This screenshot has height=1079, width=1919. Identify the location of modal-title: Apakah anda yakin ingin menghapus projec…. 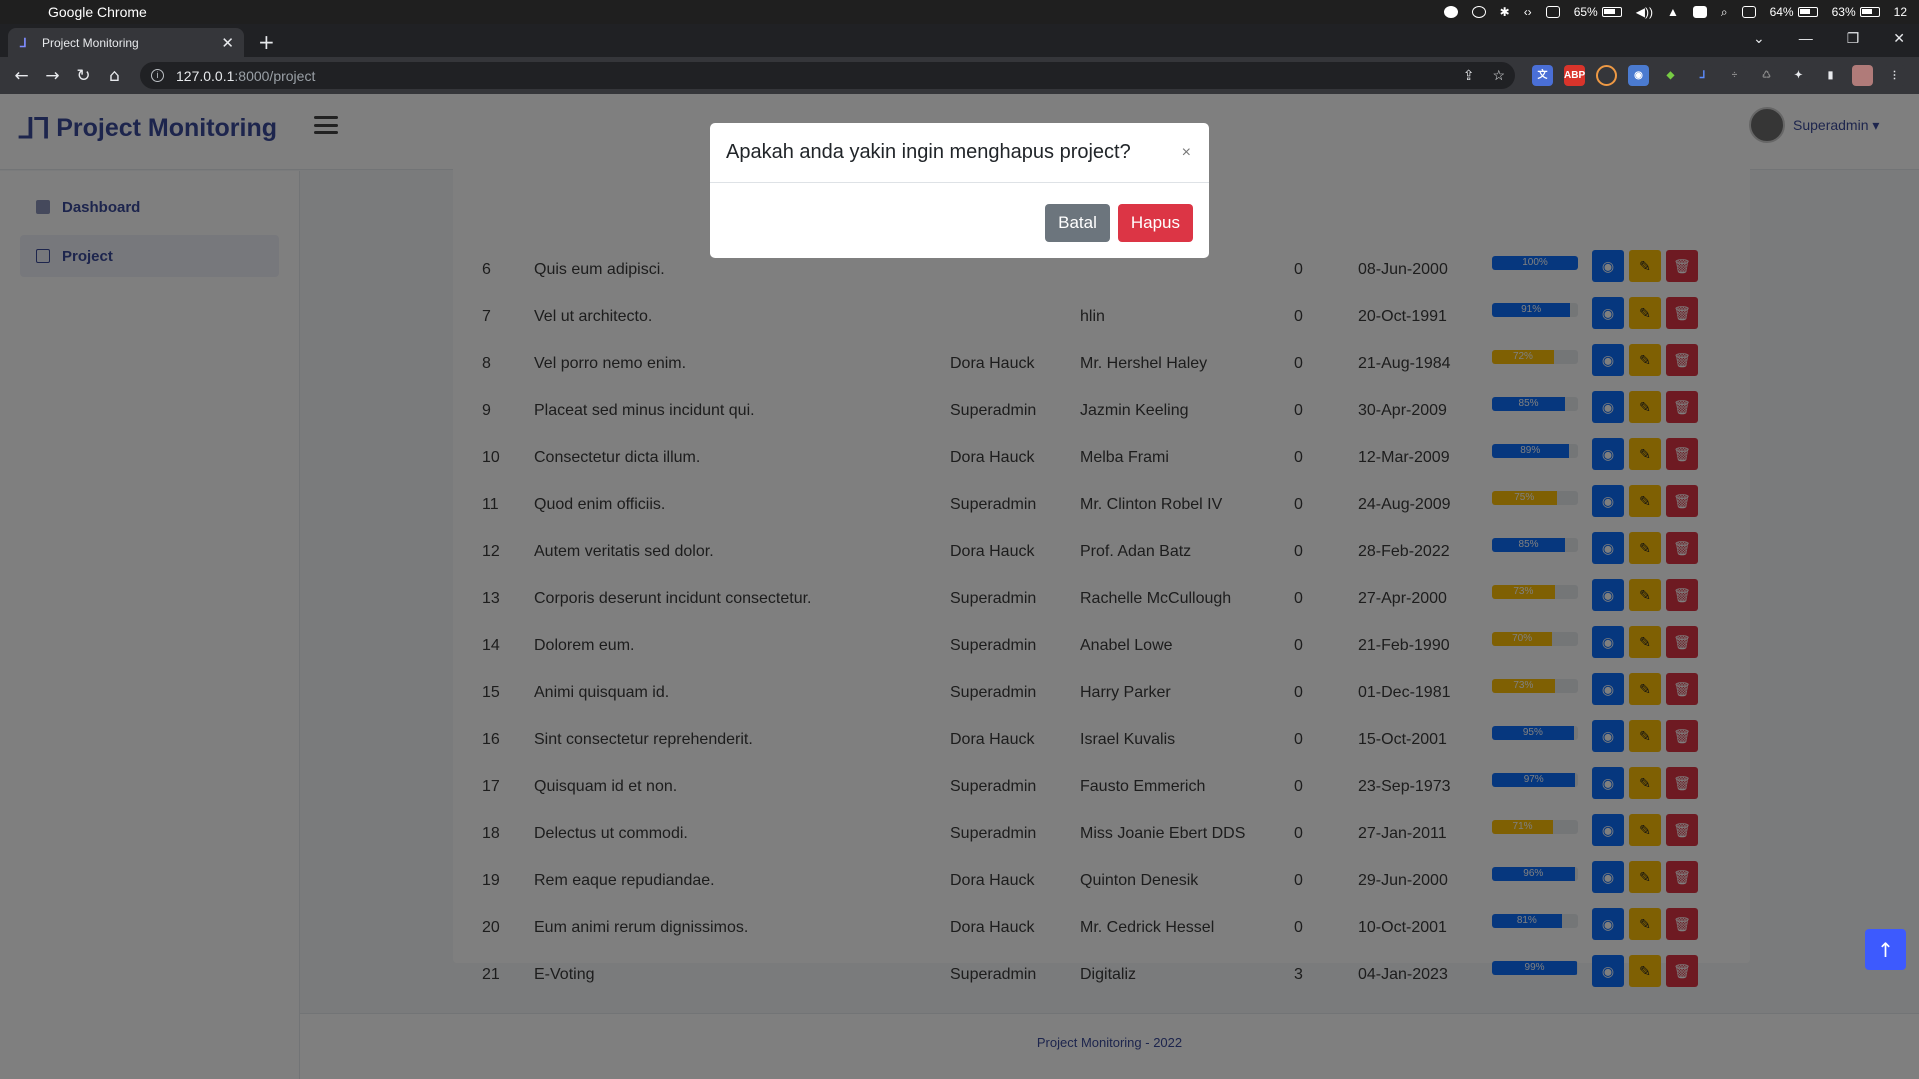
(928, 152).